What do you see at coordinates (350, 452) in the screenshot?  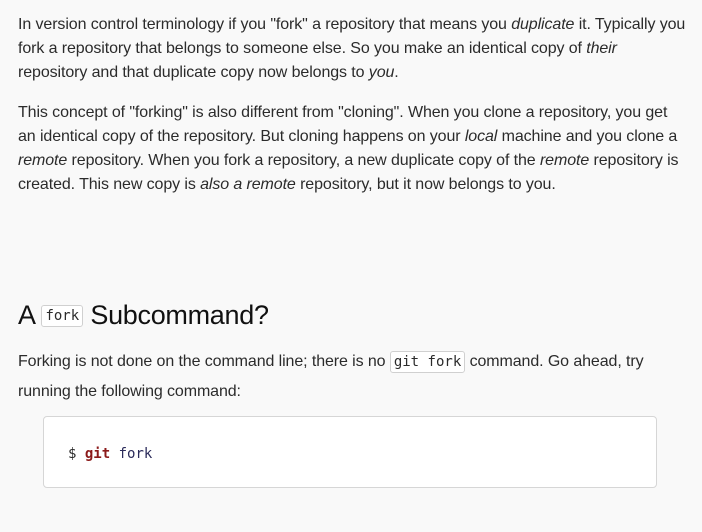 I see `code-block: $ git fork` at bounding box center [350, 452].